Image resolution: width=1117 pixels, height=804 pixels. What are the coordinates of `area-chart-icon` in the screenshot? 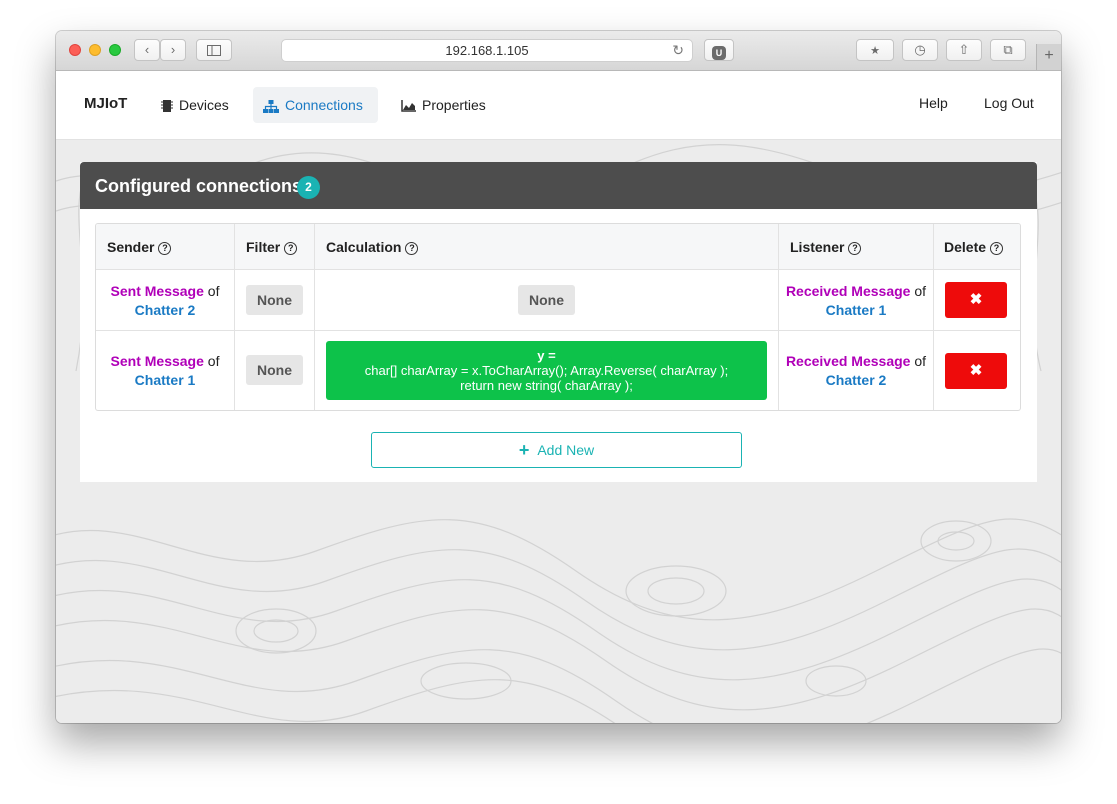 It's located at (408, 106).